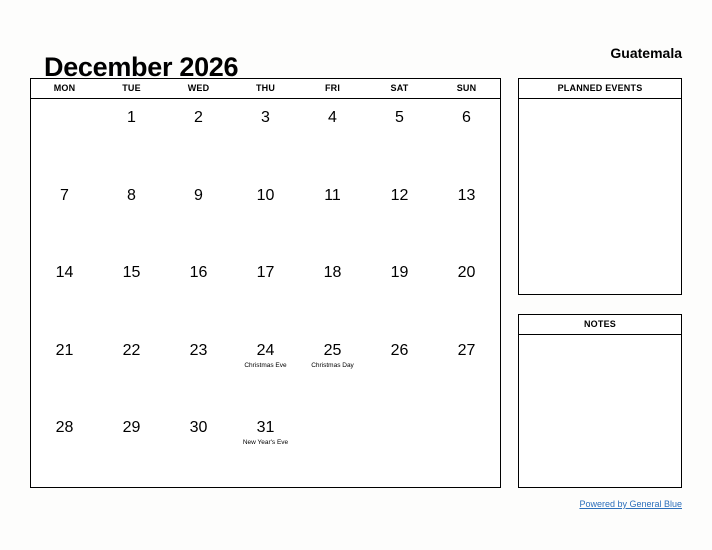  I want to click on weekday-header-wed: WED, so click(198, 88).